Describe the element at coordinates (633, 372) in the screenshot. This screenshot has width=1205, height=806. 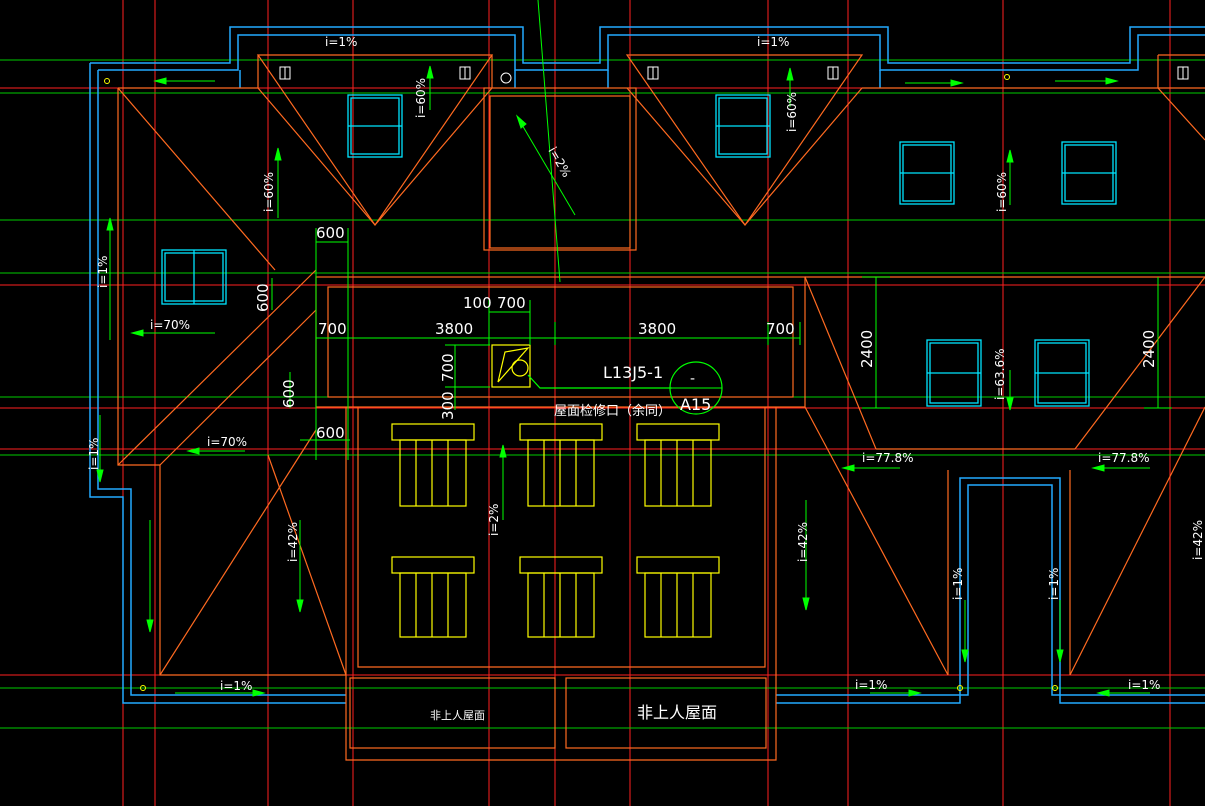
I see `detail-reference: L13J5-1` at that location.